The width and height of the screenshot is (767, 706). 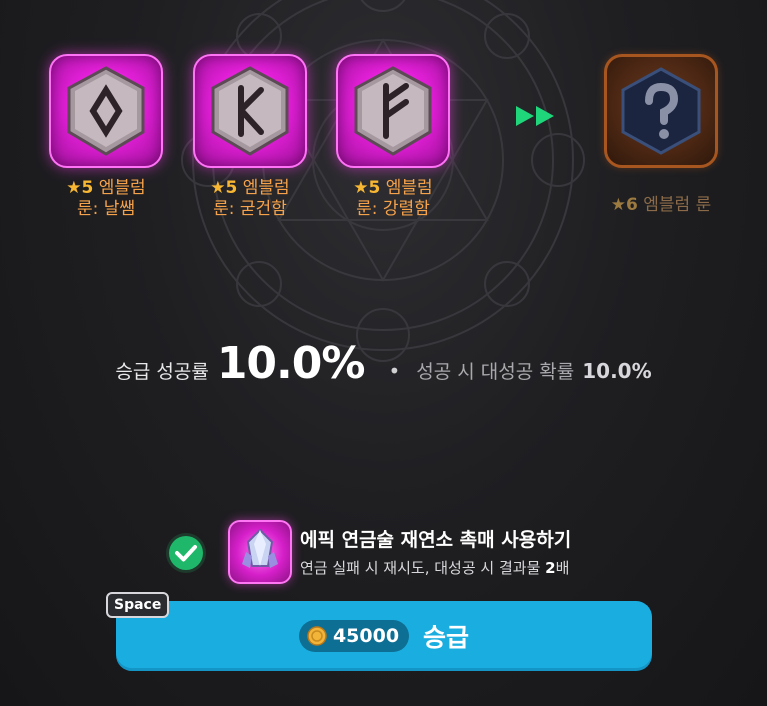 What do you see at coordinates (186, 553) in the screenshot?
I see `checkbox-checked-icon` at bounding box center [186, 553].